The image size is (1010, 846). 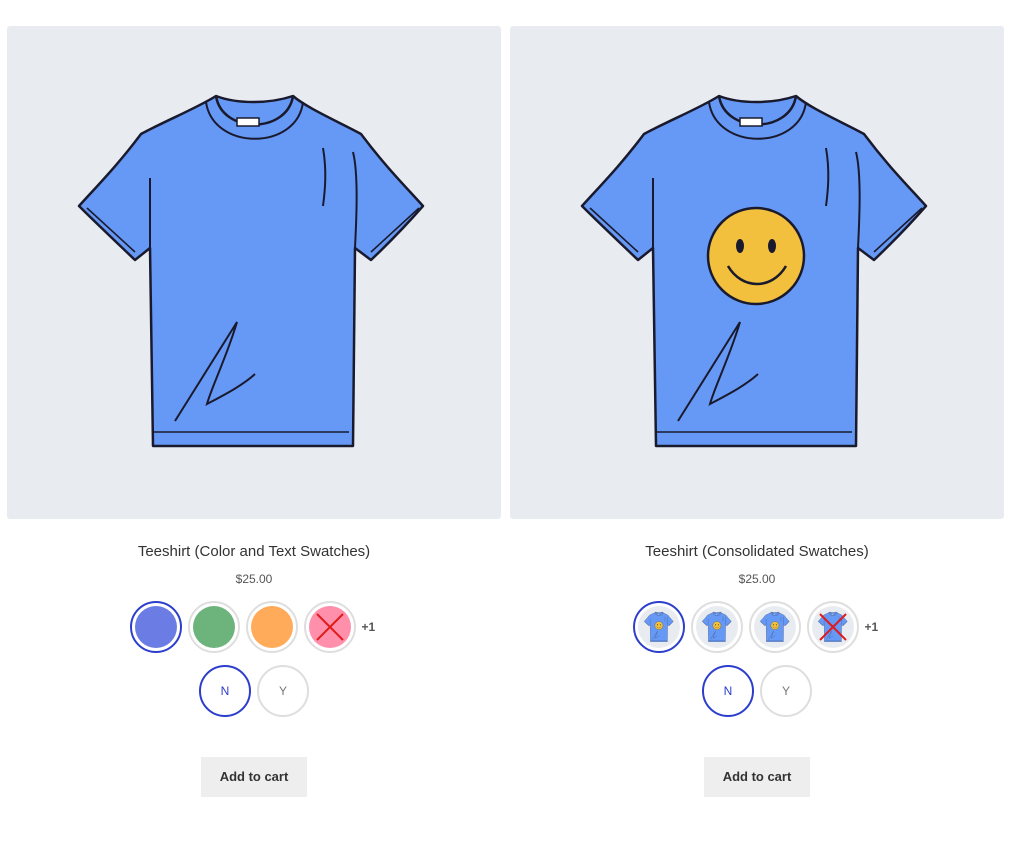 I want to click on color-swatch-green, so click(x=213, y=627).